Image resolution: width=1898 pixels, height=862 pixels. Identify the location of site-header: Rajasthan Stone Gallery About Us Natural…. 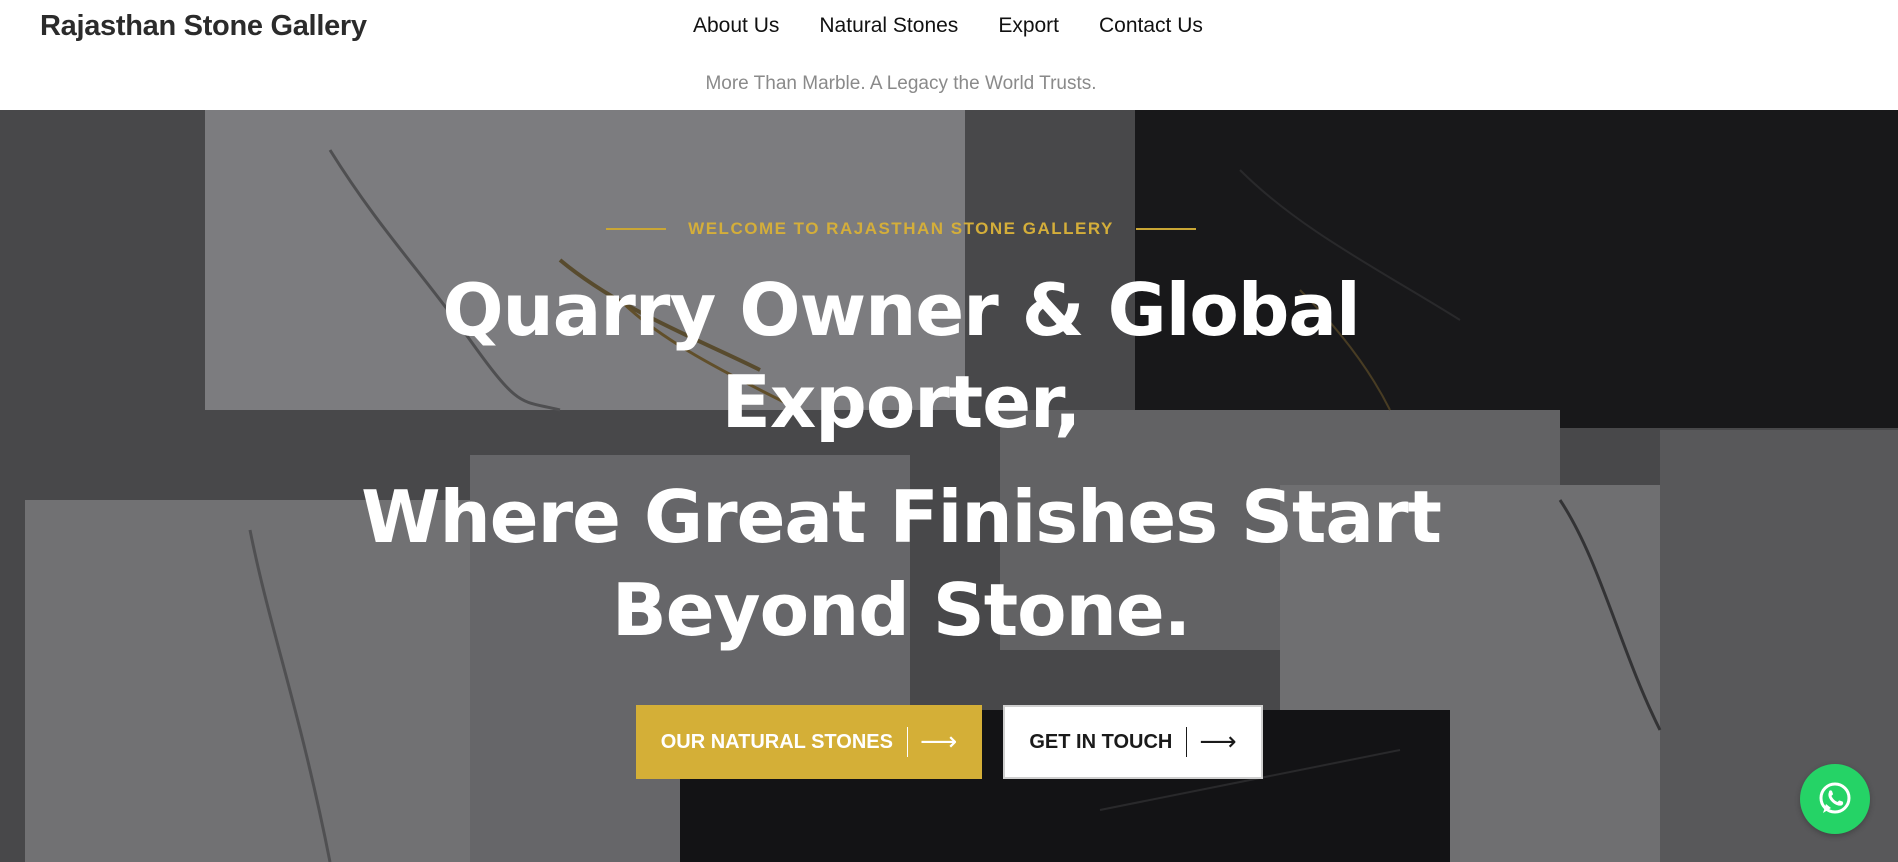
(949, 55).